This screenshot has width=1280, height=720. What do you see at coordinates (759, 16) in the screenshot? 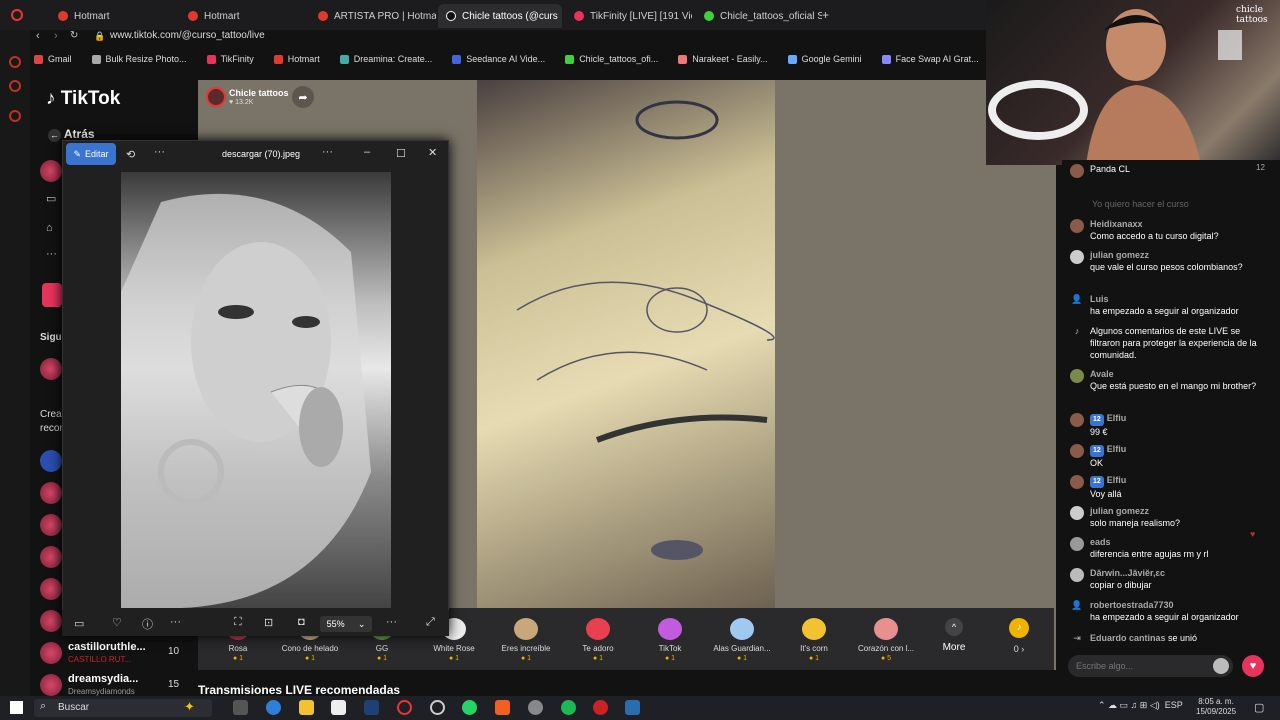
I see `tab-chicle-stream: Chicle_tattoos_oficial Stre` at bounding box center [759, 16].